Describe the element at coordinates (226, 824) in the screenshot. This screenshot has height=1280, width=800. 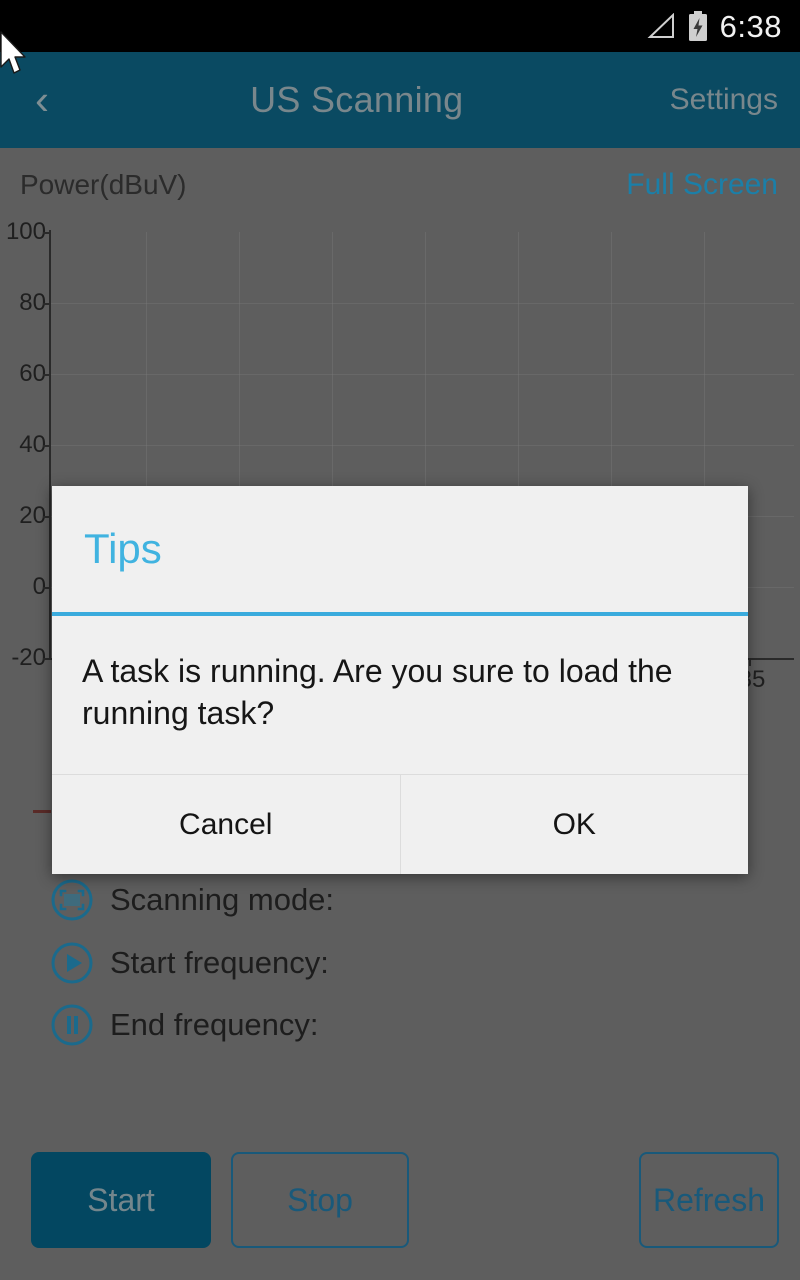
I see `dialog-cancel-button: Cancel` at that location.